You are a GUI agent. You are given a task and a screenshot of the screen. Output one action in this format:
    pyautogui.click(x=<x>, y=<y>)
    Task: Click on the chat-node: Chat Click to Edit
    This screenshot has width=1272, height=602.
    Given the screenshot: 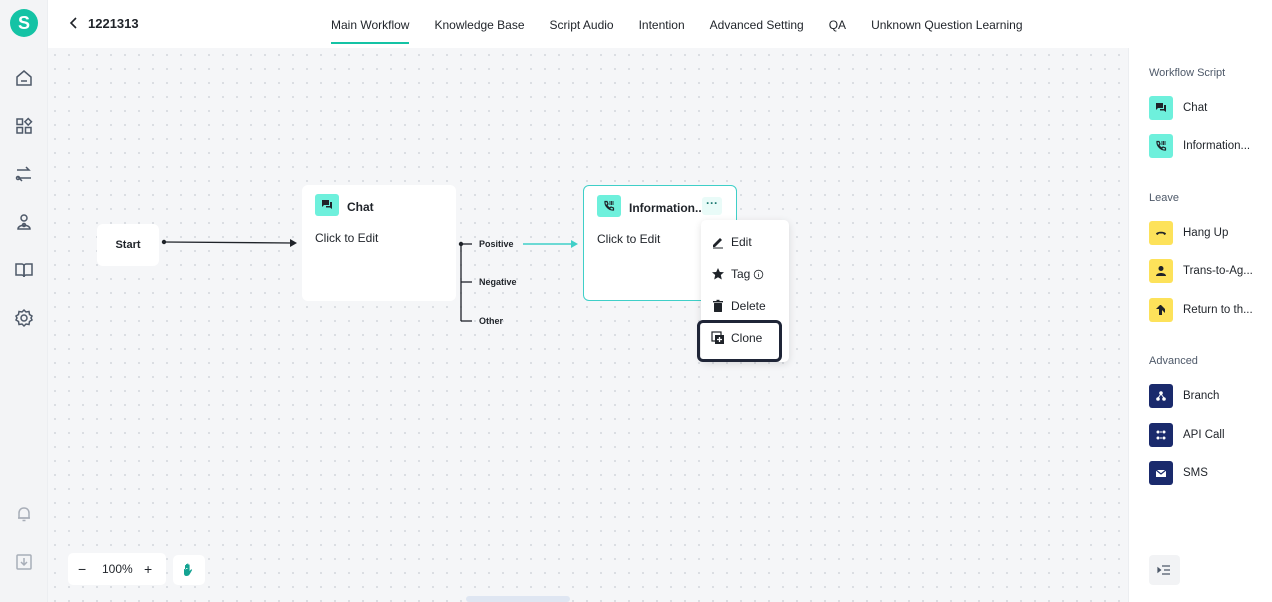 What is the action you would take?
    pyautogui.click(x=379, y=243)
    